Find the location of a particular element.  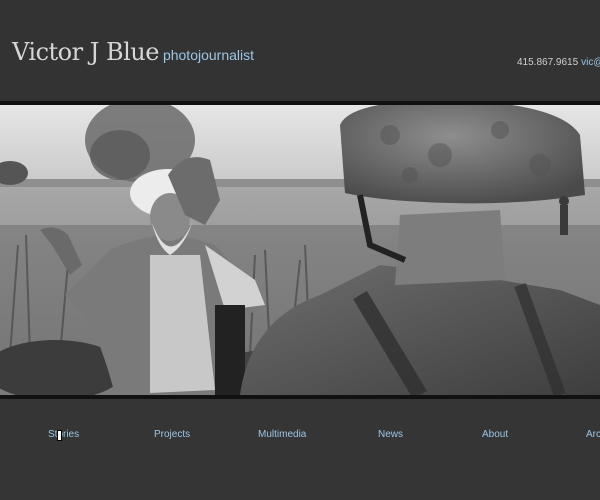

logo-tagline: photojournalist is located at coordinates (208, 55).